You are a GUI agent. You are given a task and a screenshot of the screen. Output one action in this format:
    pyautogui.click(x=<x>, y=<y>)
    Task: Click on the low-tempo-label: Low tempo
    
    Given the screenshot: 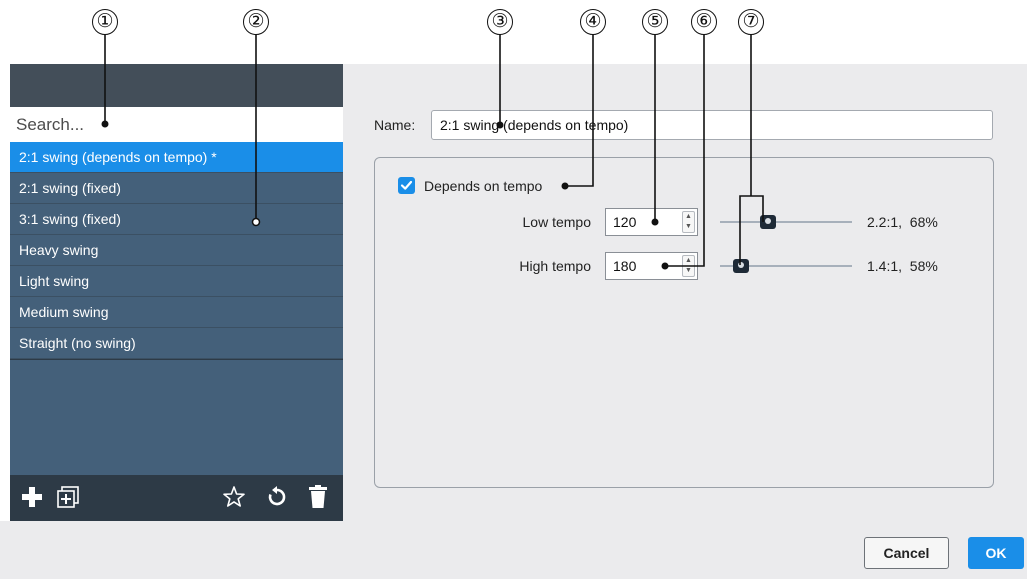 What is the action you would take?
    pyautogui.click(x=556, y=222)
    